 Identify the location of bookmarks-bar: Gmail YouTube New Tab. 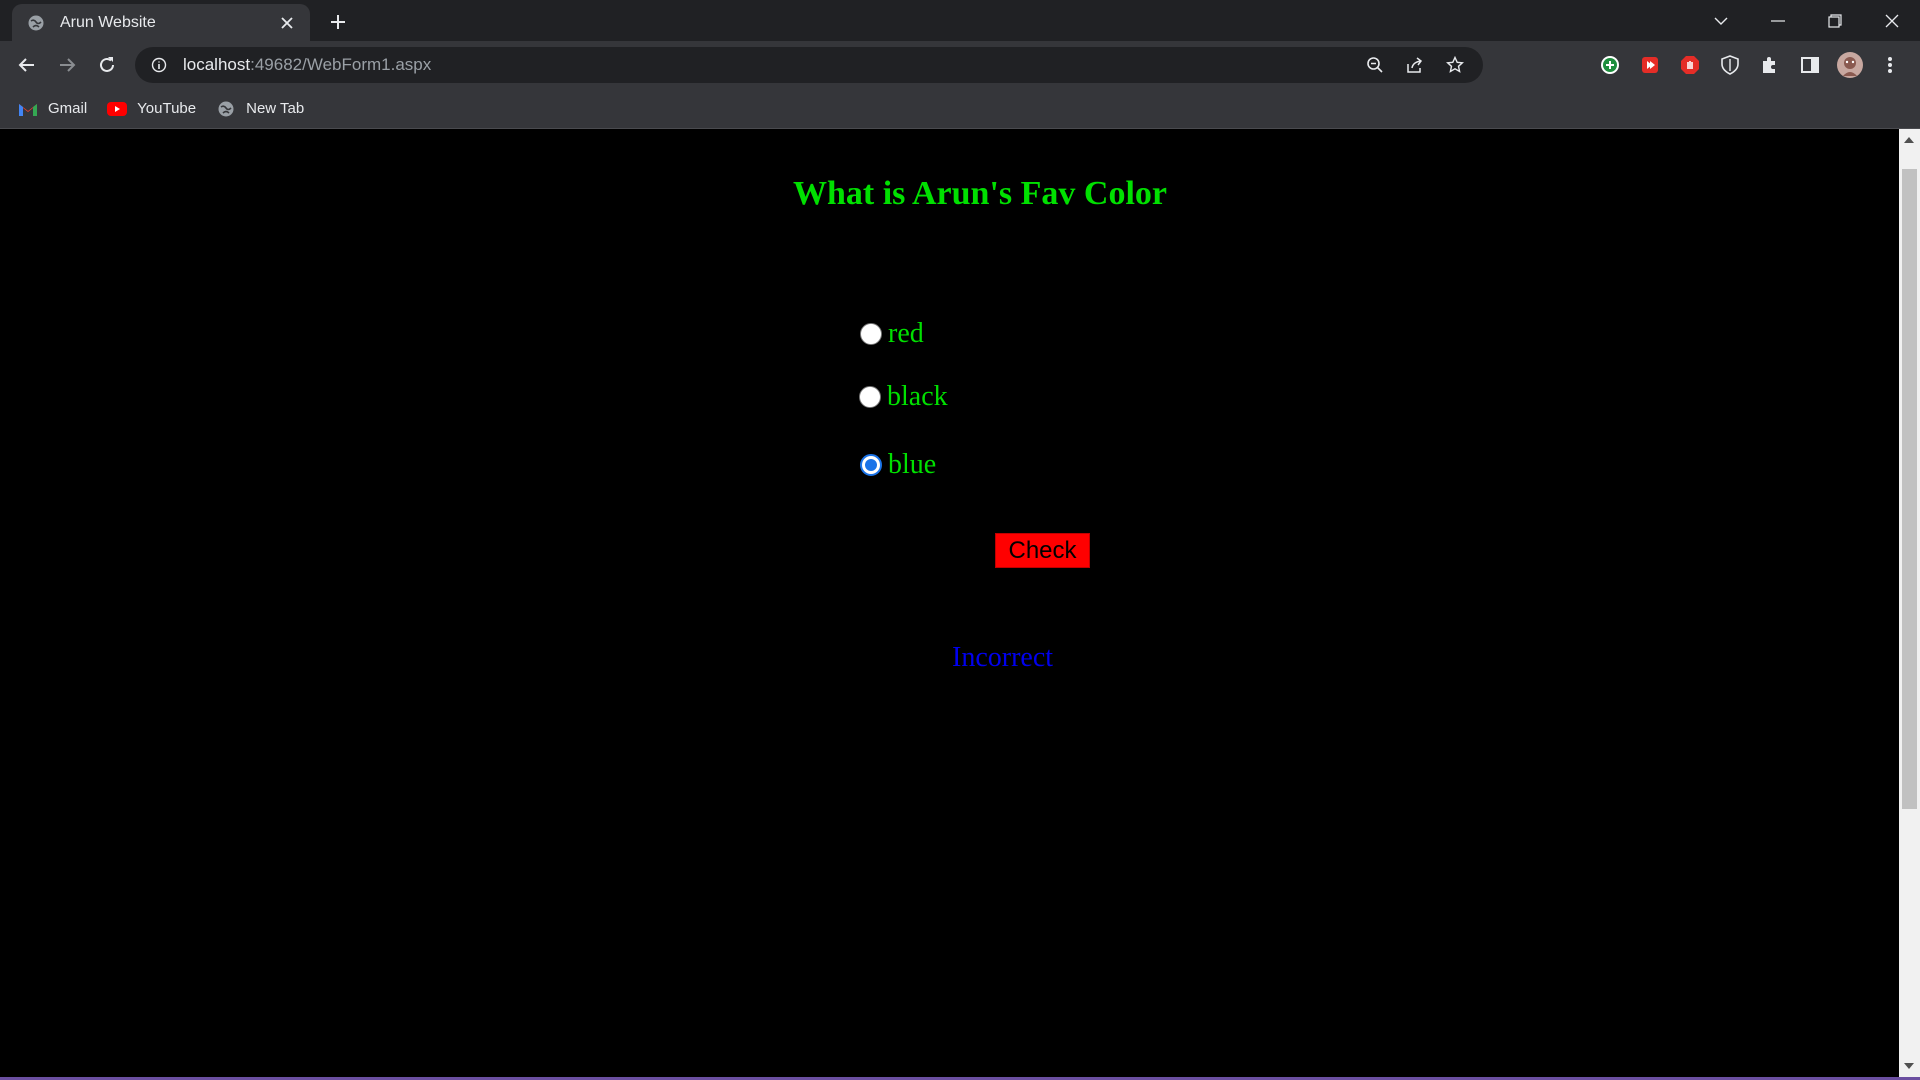
(960, 109).